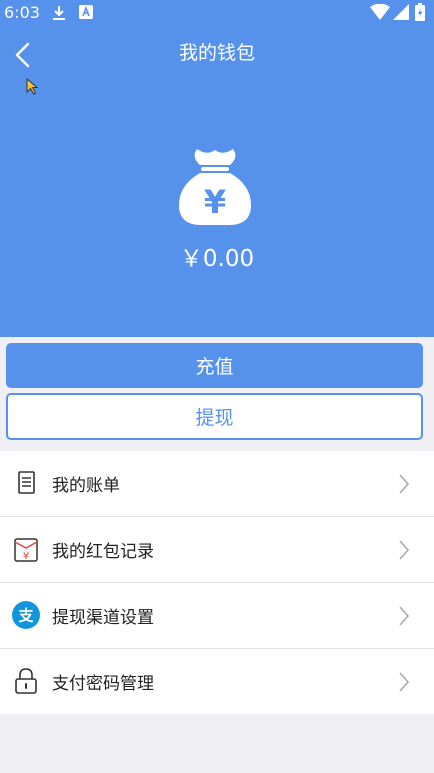  Describe the element at coordinates (217, 484) in the screenshot. I see `menu-item-bill: 我的账单` at that location.